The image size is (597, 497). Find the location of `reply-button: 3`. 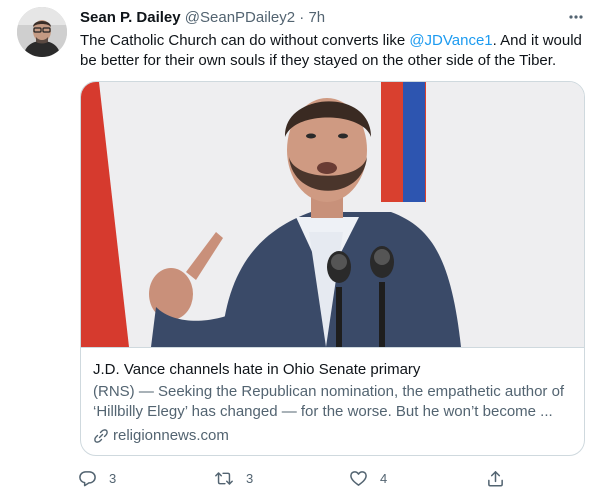

reply-button: 3 is located at coordinates (97, 478).